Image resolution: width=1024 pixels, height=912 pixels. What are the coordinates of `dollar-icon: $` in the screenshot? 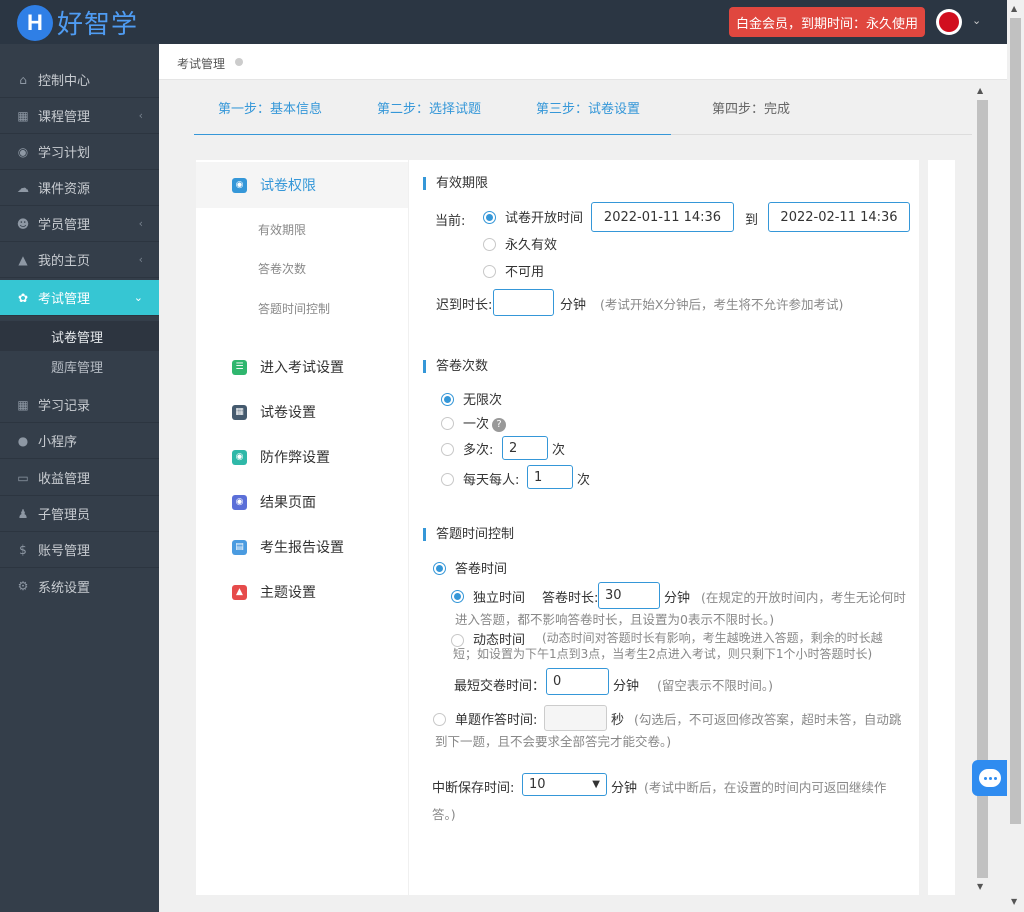 It's located at (23, 549).